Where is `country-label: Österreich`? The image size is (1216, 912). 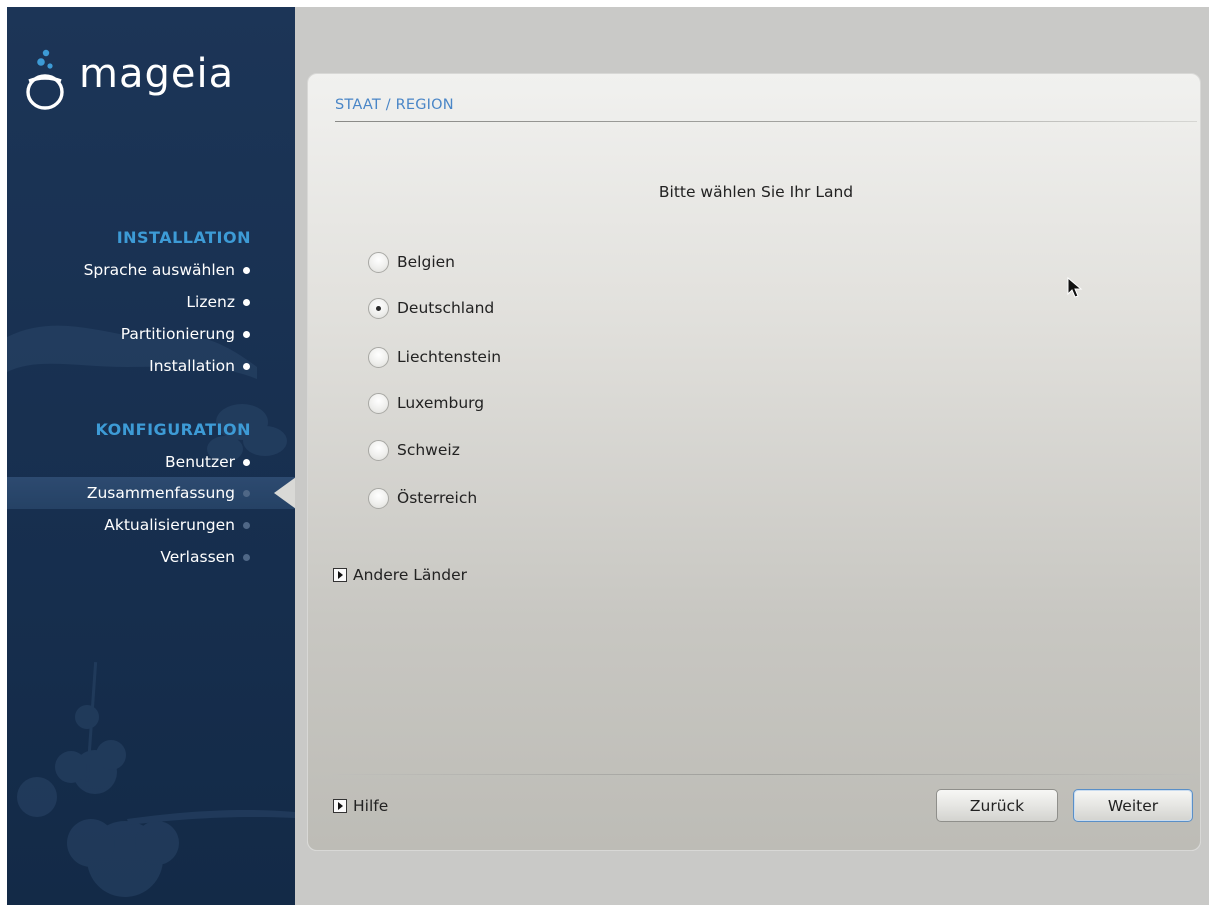 country-label: Österreich is located at coordinates (437, 498).